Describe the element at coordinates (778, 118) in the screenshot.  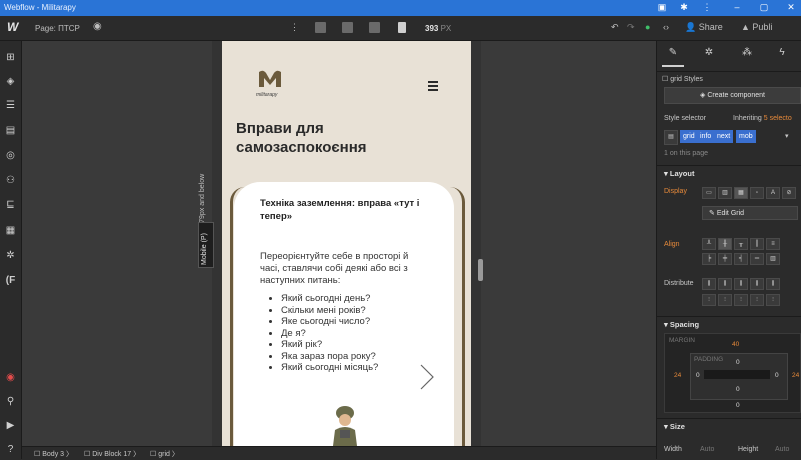
I see `inheriting-count: 5 selecto` at that location.